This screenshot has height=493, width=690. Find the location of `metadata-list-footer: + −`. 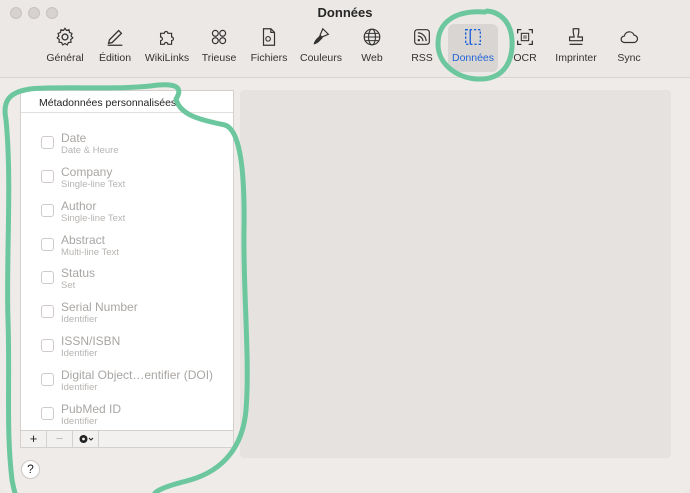

metadata-list-footer: + − is located at coordinates (127, 439).